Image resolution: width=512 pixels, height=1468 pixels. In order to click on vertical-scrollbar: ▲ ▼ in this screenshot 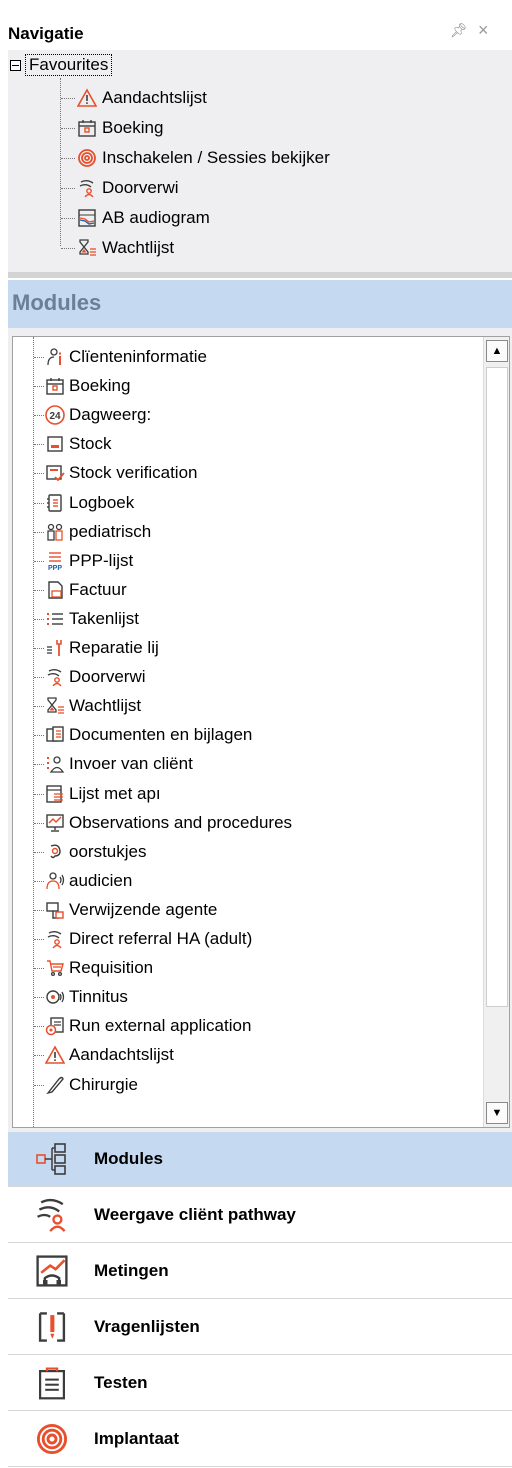, I will do `click(496, 732)`.